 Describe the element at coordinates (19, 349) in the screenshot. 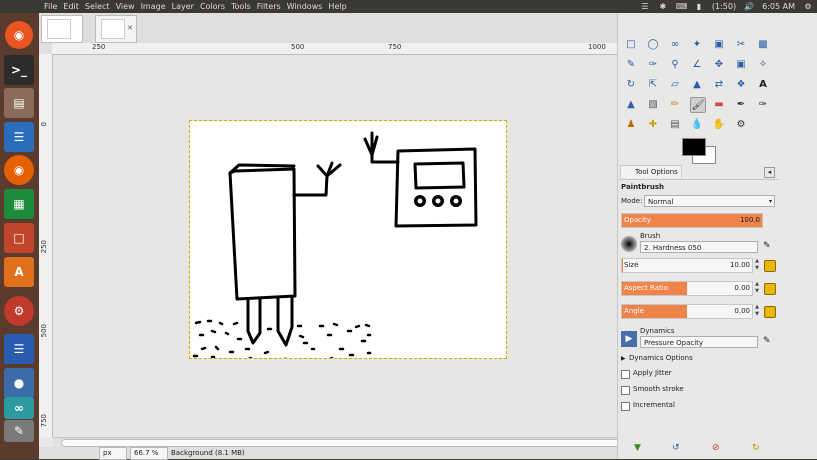

I see `text-editor-icon: ☰` at that location.